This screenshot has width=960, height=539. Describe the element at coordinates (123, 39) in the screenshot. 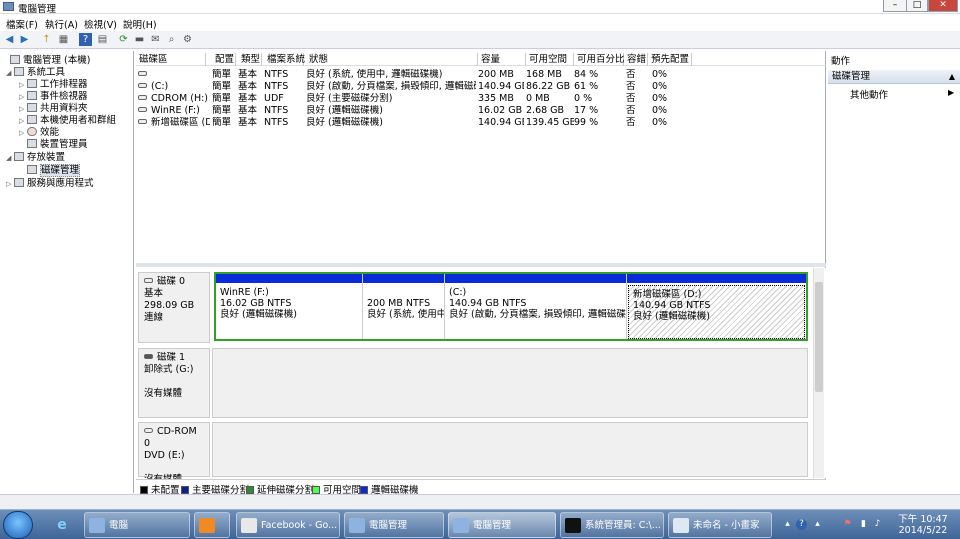

I see `refresh-icon: ⟳` at that location.